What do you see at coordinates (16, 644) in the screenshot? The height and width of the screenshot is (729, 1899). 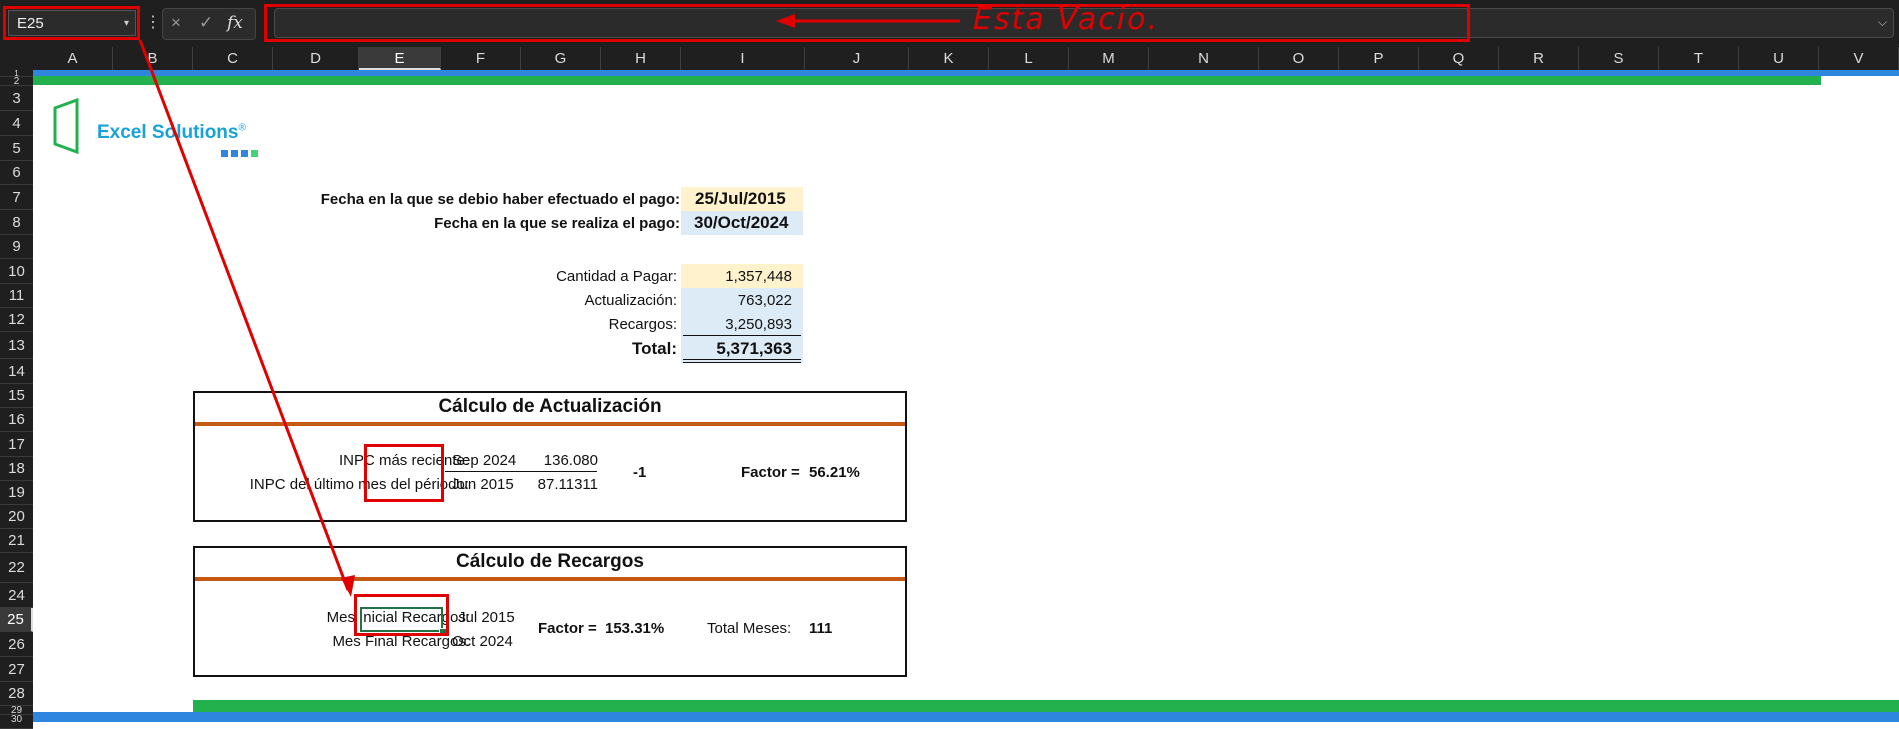 I see `row-header: 26` at bounding box center [16, 644].